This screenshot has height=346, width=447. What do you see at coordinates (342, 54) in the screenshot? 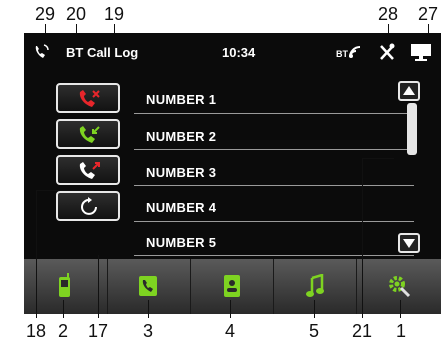
I see `bt-label: BT` at bounding box center [342, 54].